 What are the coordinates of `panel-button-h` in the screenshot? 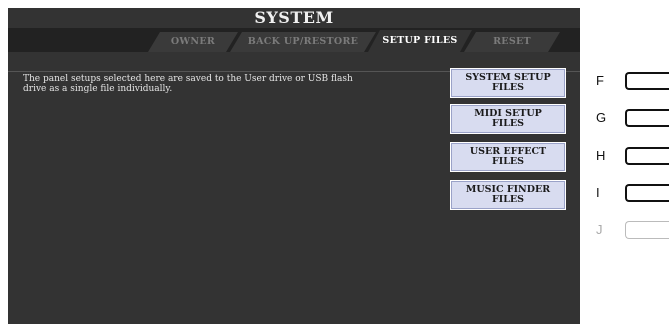 It's located at (647, 156).